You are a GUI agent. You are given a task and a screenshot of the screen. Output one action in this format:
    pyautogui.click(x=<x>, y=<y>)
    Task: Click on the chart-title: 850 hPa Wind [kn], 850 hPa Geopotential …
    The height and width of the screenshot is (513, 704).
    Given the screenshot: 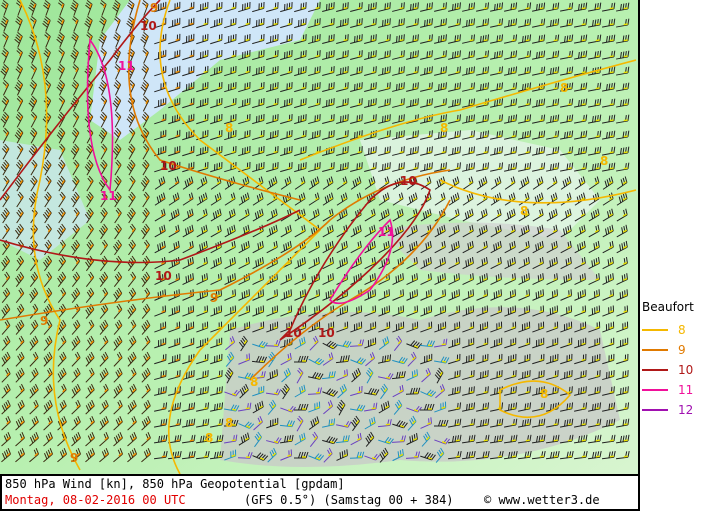 What is the action you would take?
    pyautogui.click(x=175, y=484)
    